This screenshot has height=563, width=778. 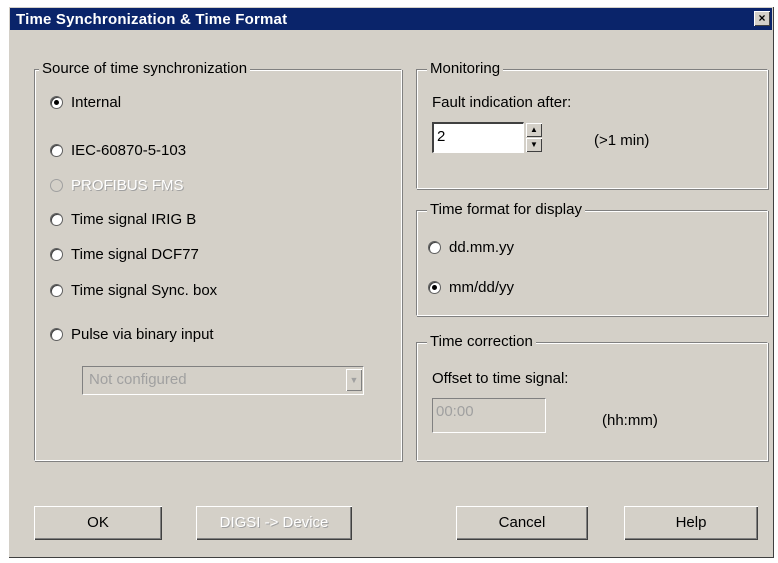 I want to click on source-group-label: Source of time synchronization, so click(x=145, y=68).